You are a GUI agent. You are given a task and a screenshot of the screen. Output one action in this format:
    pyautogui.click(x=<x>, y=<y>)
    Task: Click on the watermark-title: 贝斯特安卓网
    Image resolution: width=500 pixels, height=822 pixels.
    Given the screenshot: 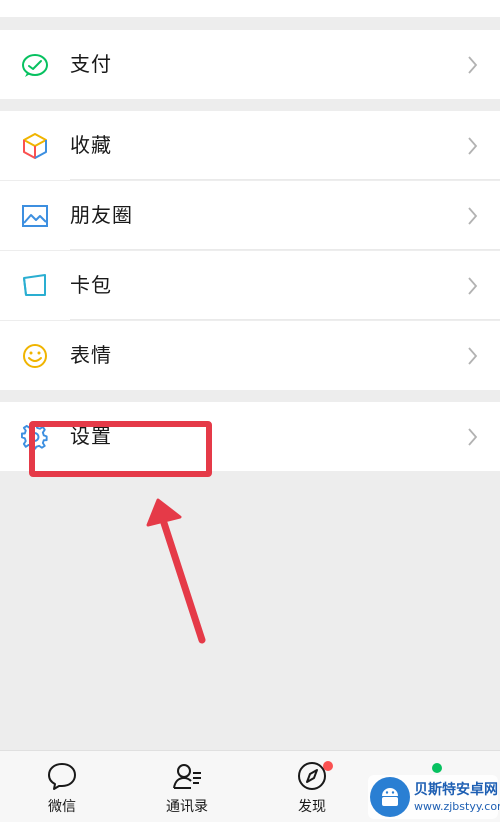 What is the action you would take?
    pyautogui.click(x=456, y=790)
    